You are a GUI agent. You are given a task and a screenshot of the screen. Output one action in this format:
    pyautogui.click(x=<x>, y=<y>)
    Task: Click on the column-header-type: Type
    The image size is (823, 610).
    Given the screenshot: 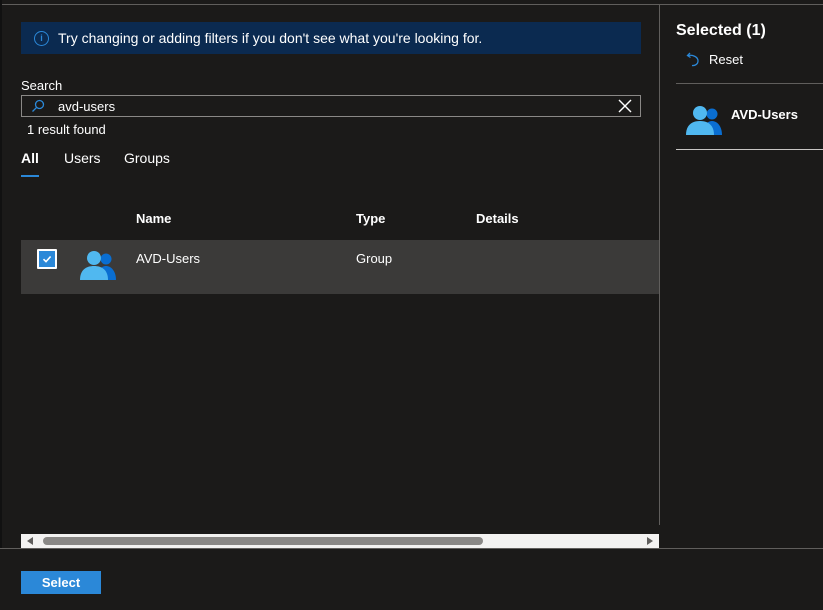 What is the action you would take?
    pyautogui.click(x=371, y=218)
    